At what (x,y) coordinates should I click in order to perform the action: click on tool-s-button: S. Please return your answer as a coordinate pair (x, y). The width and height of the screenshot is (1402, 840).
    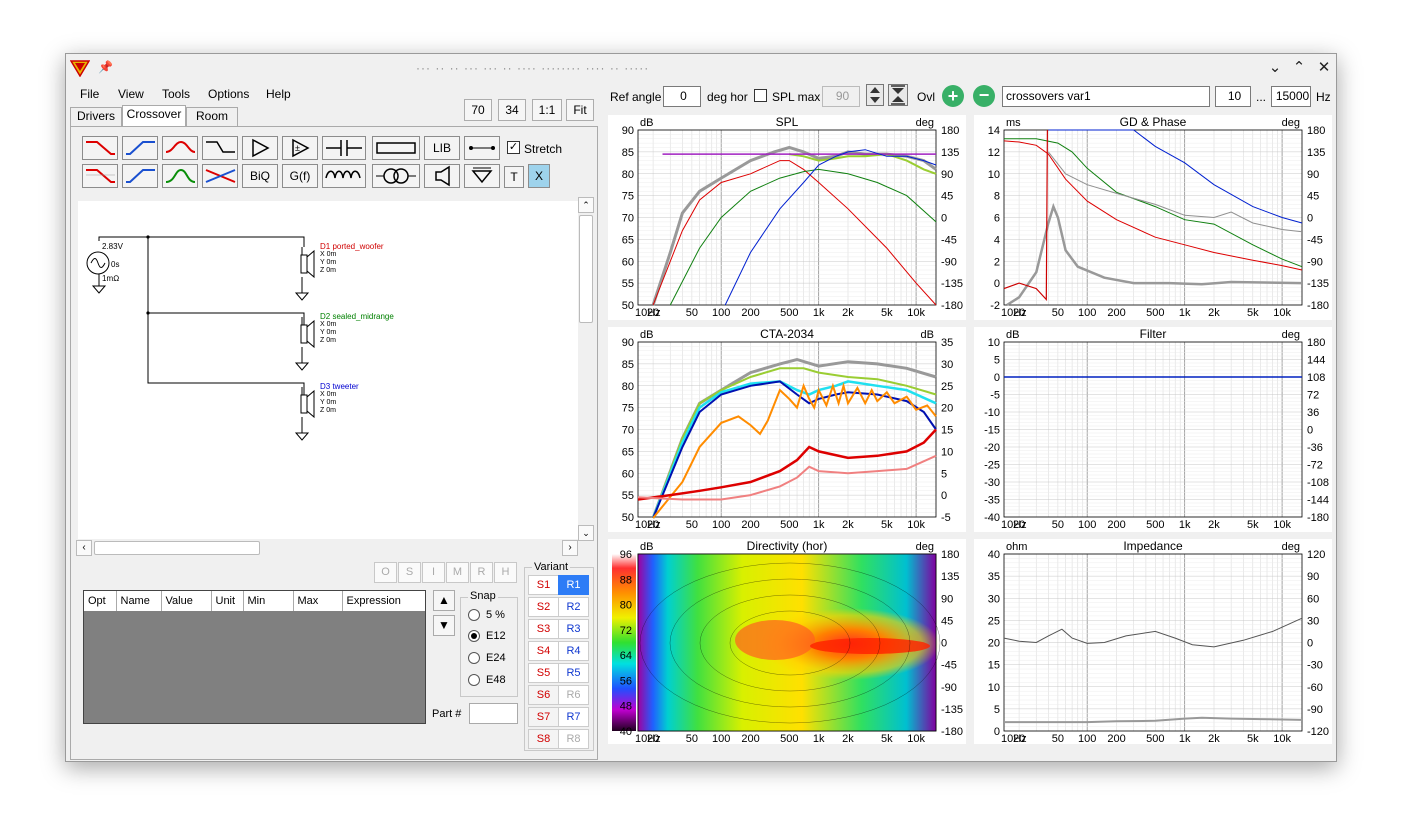
    Looking at the image, I should click on (409, 572).